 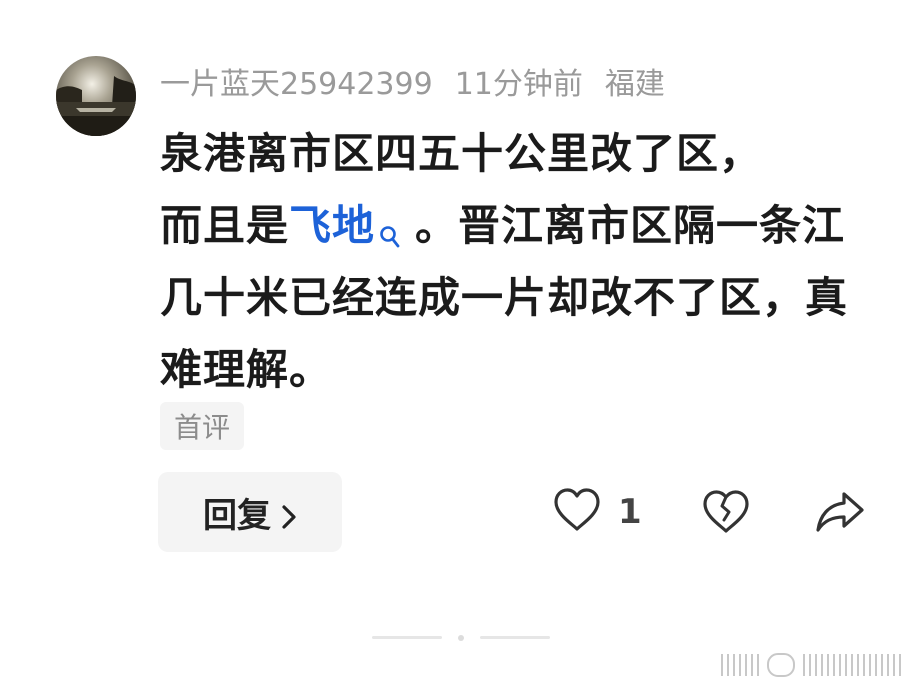 What do you see at coordinates (634, 84) in the screenshot?
I see `comment-location: 福建` at bounding box center [634, 84].